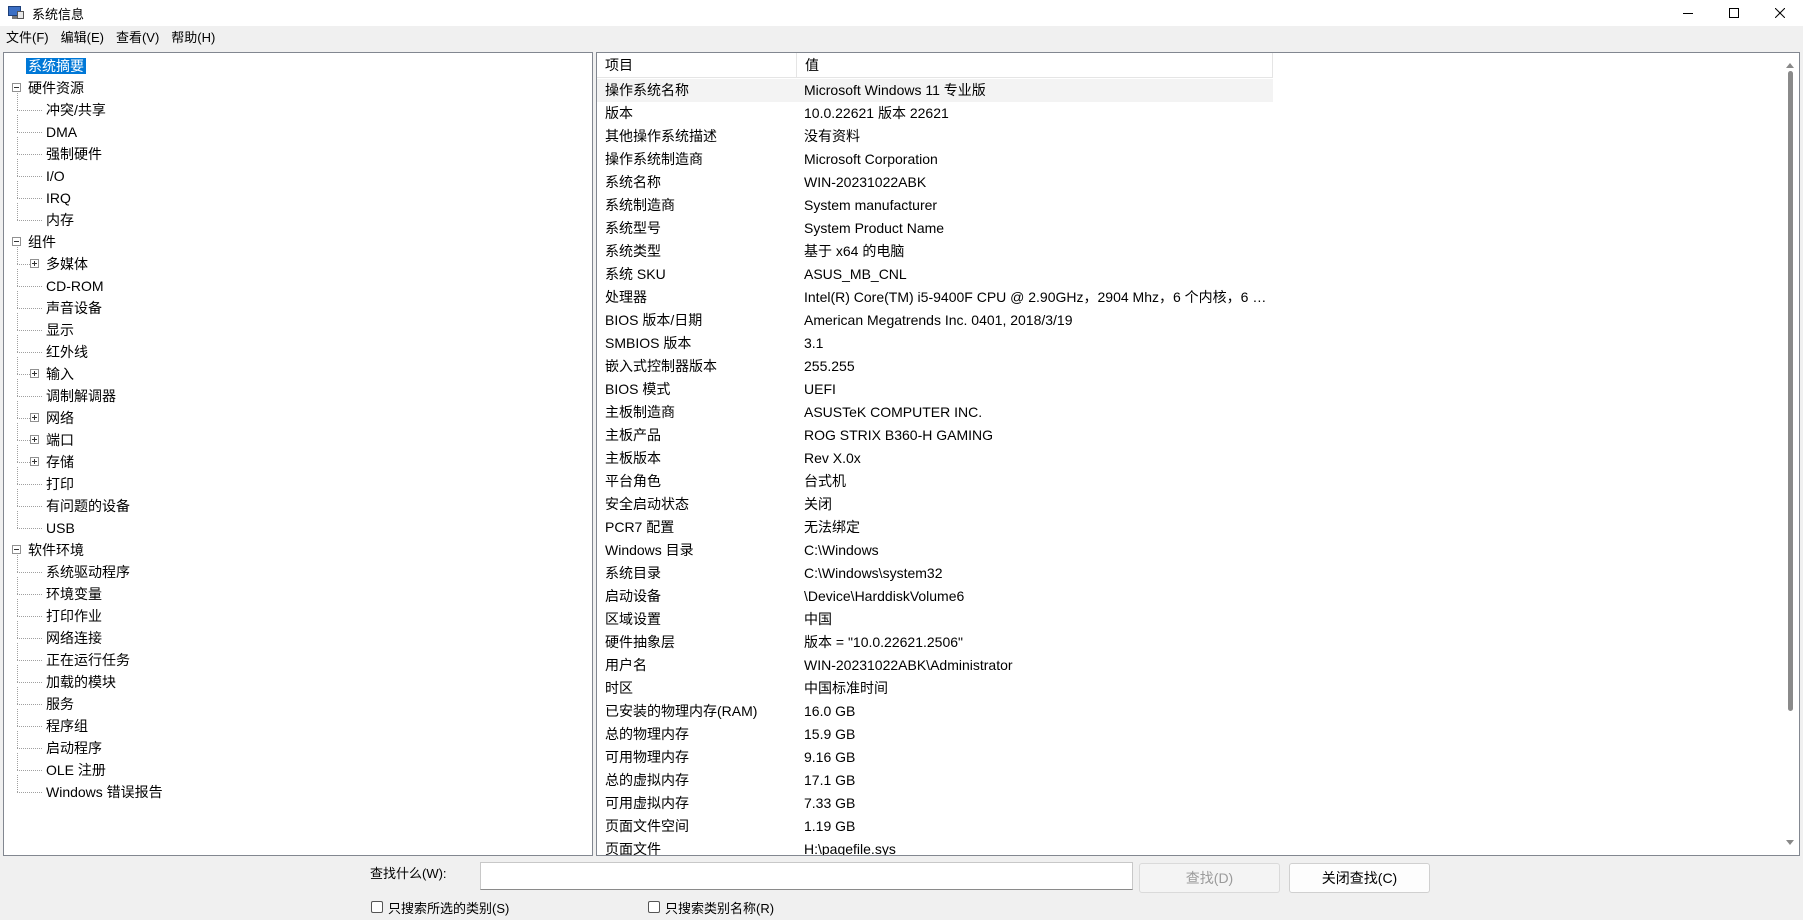 This screenshot has height=920, width=1803. Describe the element at coordinates (935, 550) in the screenshot. I see `table-row: Windows 目录 C:\Windows` at that location.